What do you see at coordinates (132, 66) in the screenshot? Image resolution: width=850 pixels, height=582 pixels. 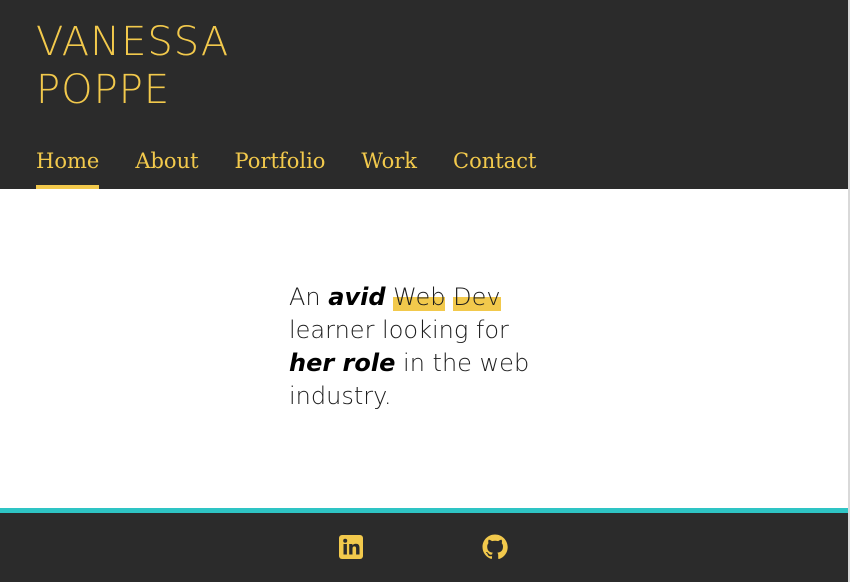 I see `site-title: VANESSA POPPE` at bounding box center [132, 66].